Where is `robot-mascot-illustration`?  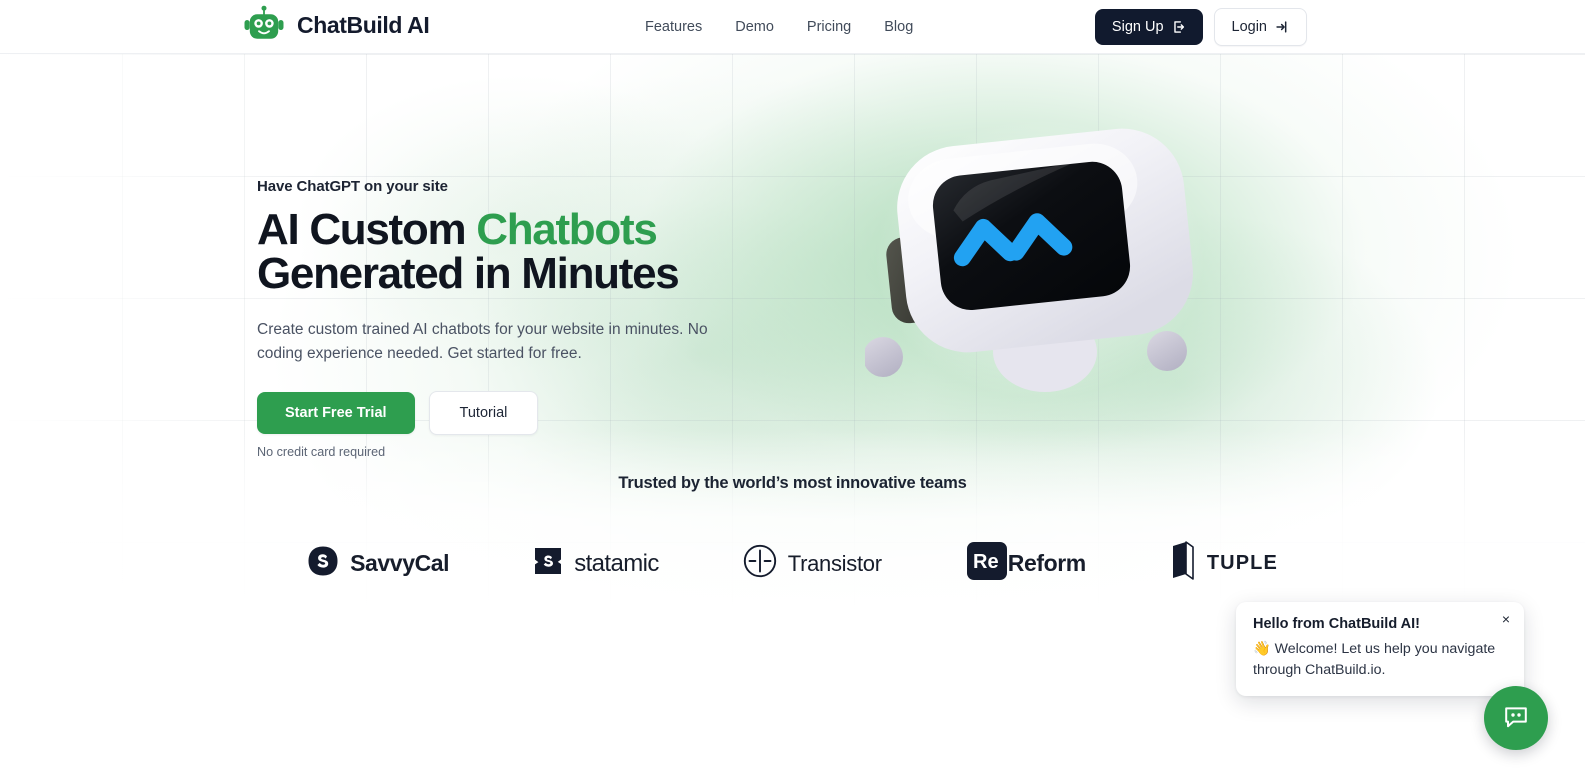
robot-mascot-illustration is located at coordinates (1044, 274).